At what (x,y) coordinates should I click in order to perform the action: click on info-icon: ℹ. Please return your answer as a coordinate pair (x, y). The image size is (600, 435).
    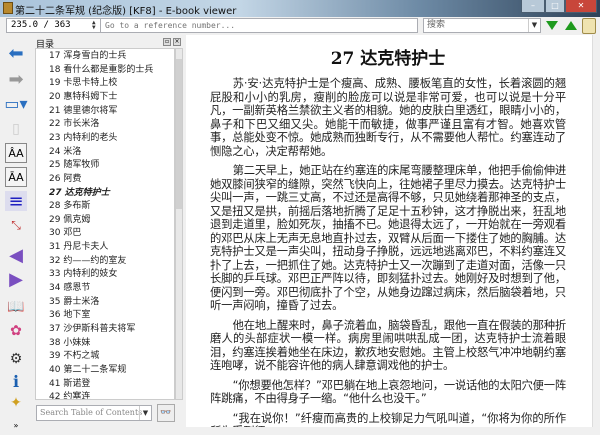
    Looking at the image, I should click on (16, 381).